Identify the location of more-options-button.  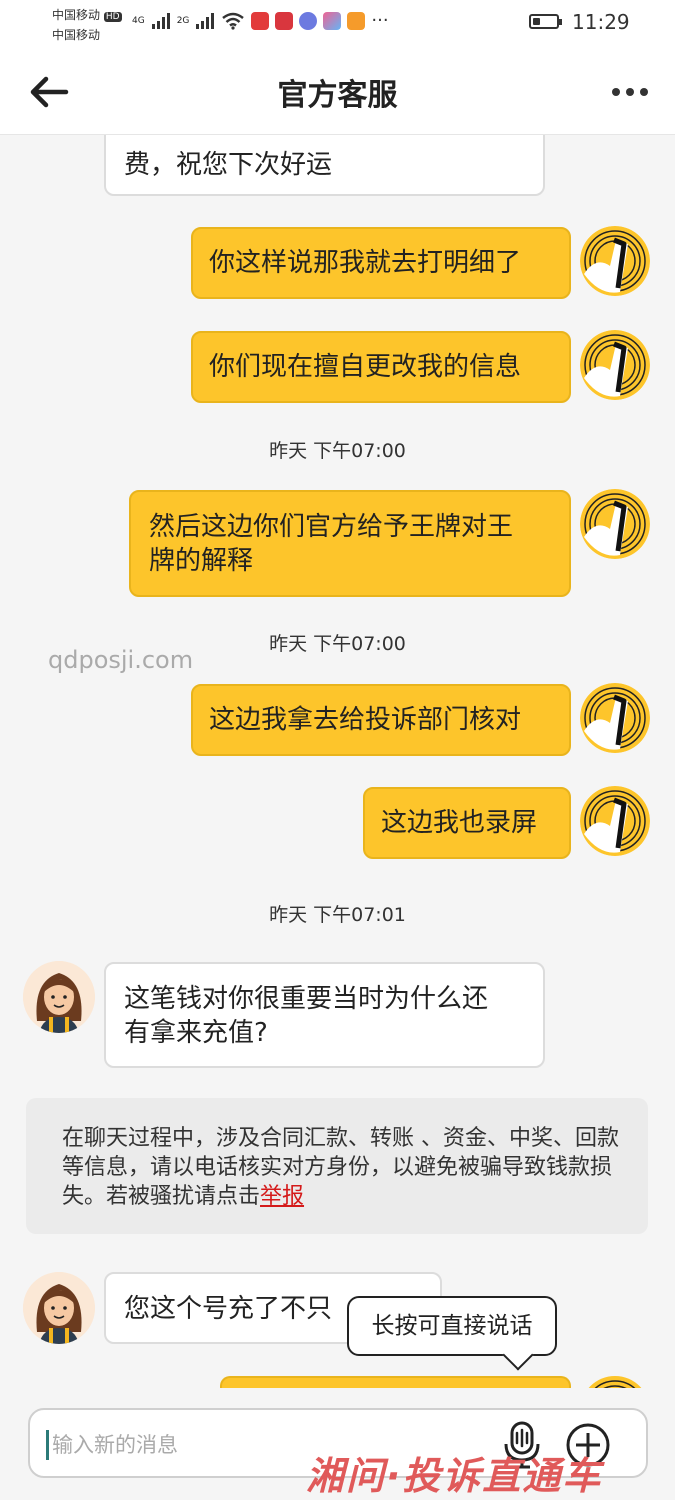
(634, 94).